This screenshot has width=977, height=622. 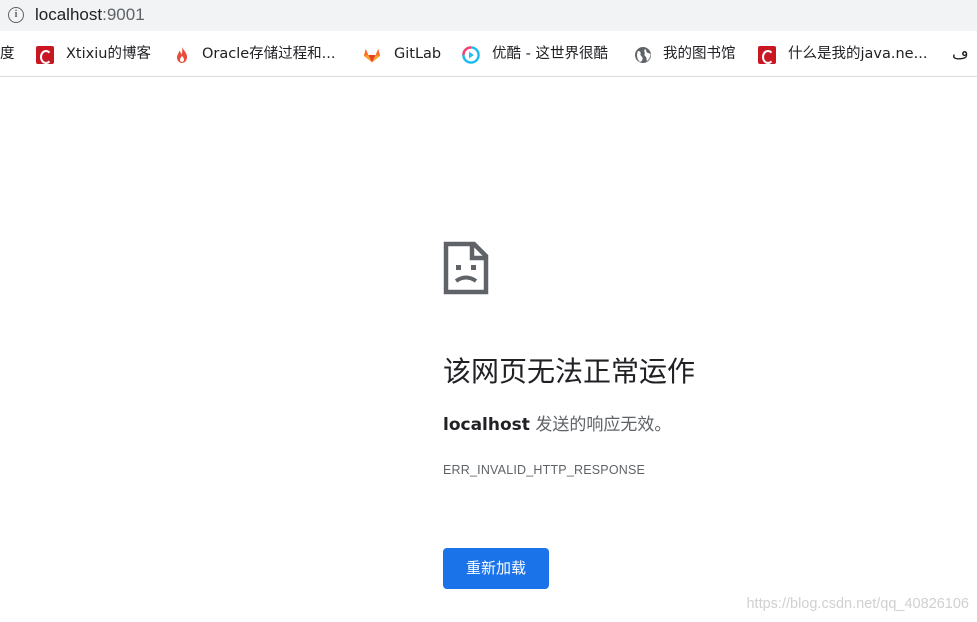 What do you see at coordinates (544, 470) in the screenshot?
I see `error-code: ERR_INVALID_HTTP_RESPONSE` at bounding box center [544, 470].